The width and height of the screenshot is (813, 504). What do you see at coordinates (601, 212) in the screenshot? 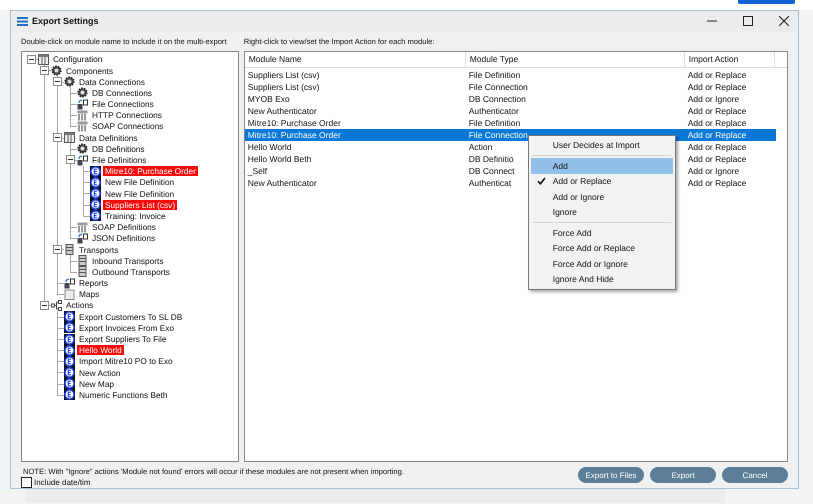
I see `menu-item: Ignore` at bounding box center [601, 212].